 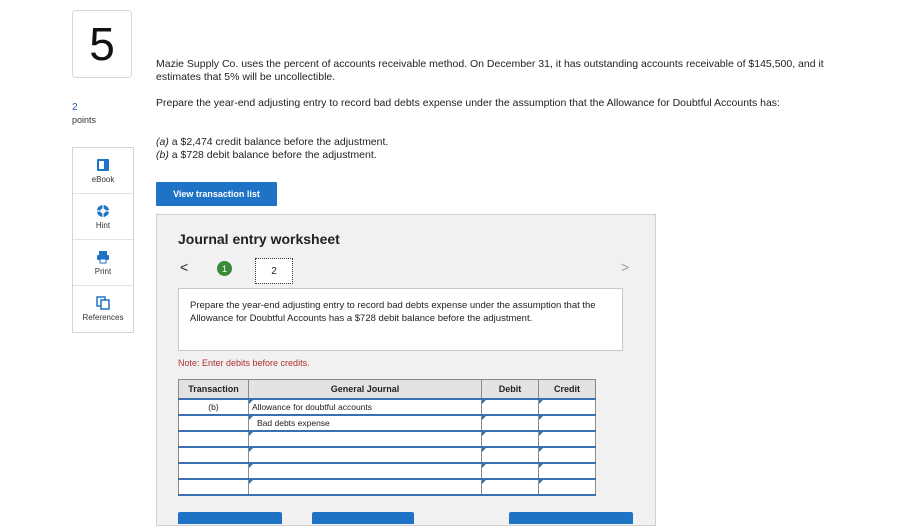 I want to click on step-2-indicator: 2, so click(x=274, y=271).